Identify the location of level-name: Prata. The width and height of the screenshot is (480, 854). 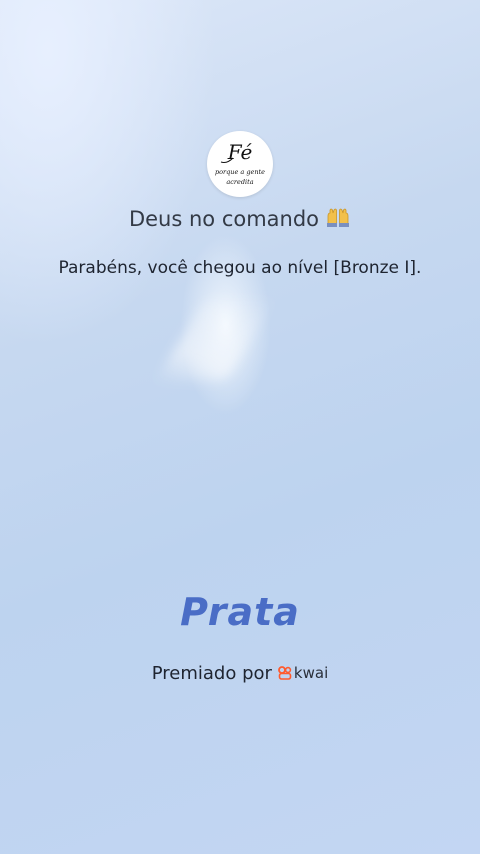
(240, 612).